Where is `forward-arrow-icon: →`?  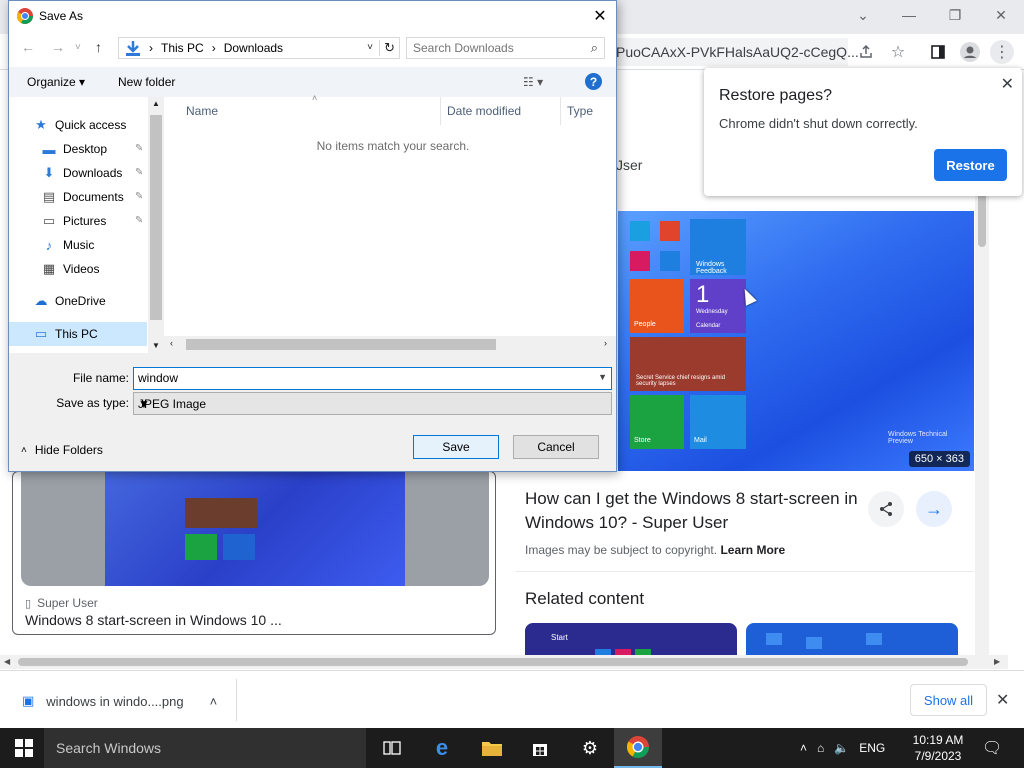 forward-arrow-icon: → is located at coordinates (58, 47).